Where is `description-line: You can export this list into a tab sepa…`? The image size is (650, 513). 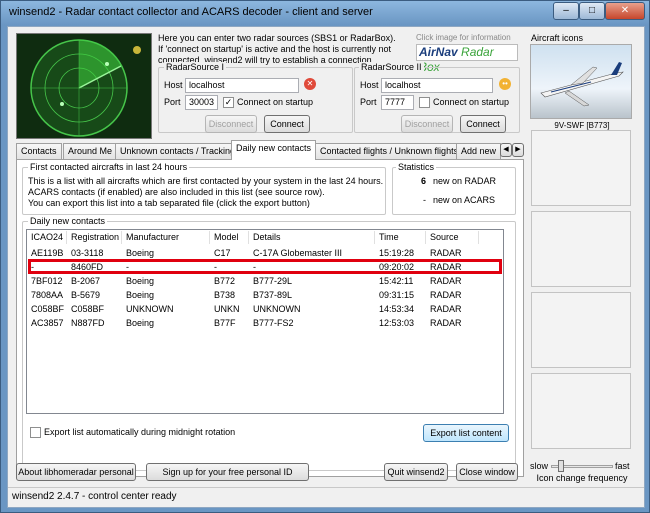
description-line: You can export this list into a tab sepa… is located at coordinates (169, 203).